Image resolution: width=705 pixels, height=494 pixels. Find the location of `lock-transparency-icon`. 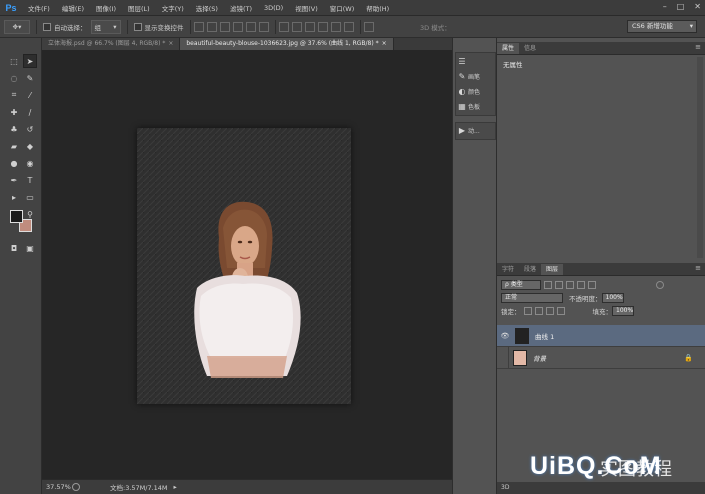

lock-transparency-icon is located at coordinates (527, 310).